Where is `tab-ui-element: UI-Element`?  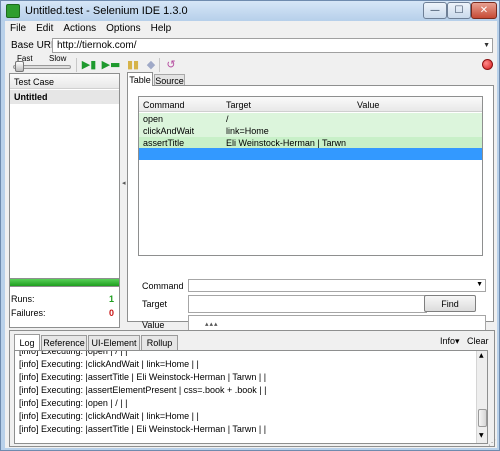
tab-ui-element: UI-Element is located at coordinates (114, 342).